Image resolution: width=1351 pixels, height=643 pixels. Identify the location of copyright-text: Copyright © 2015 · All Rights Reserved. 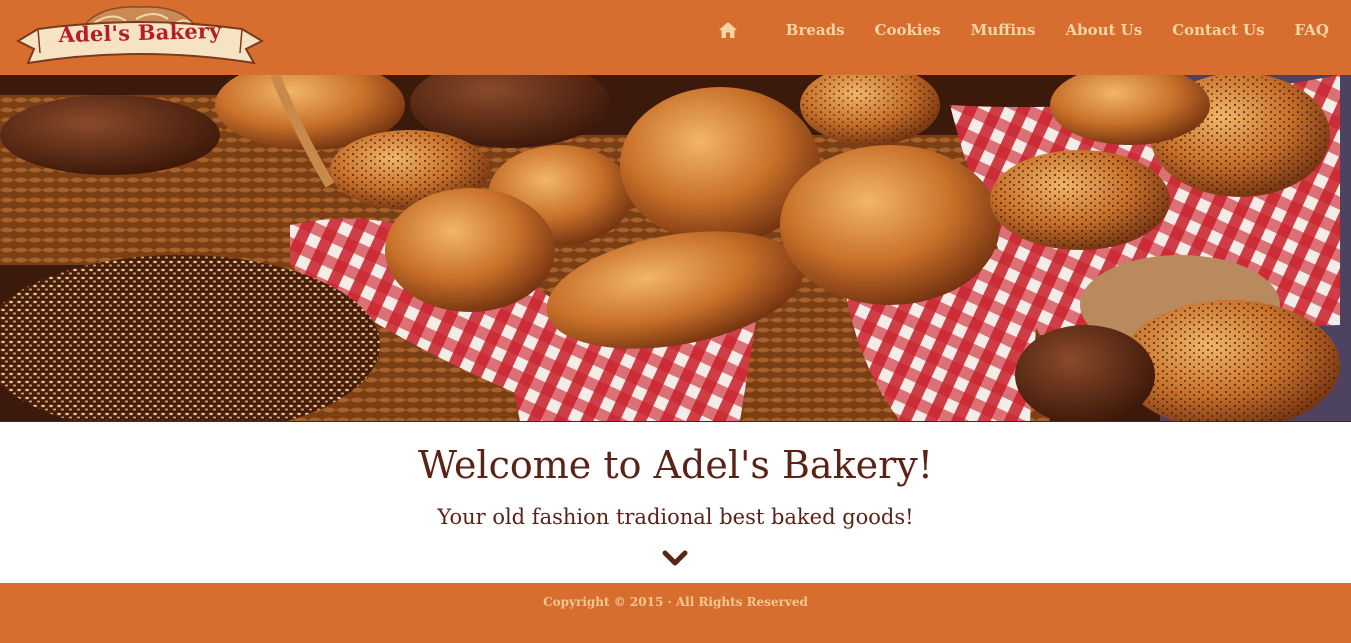
(675, 602).